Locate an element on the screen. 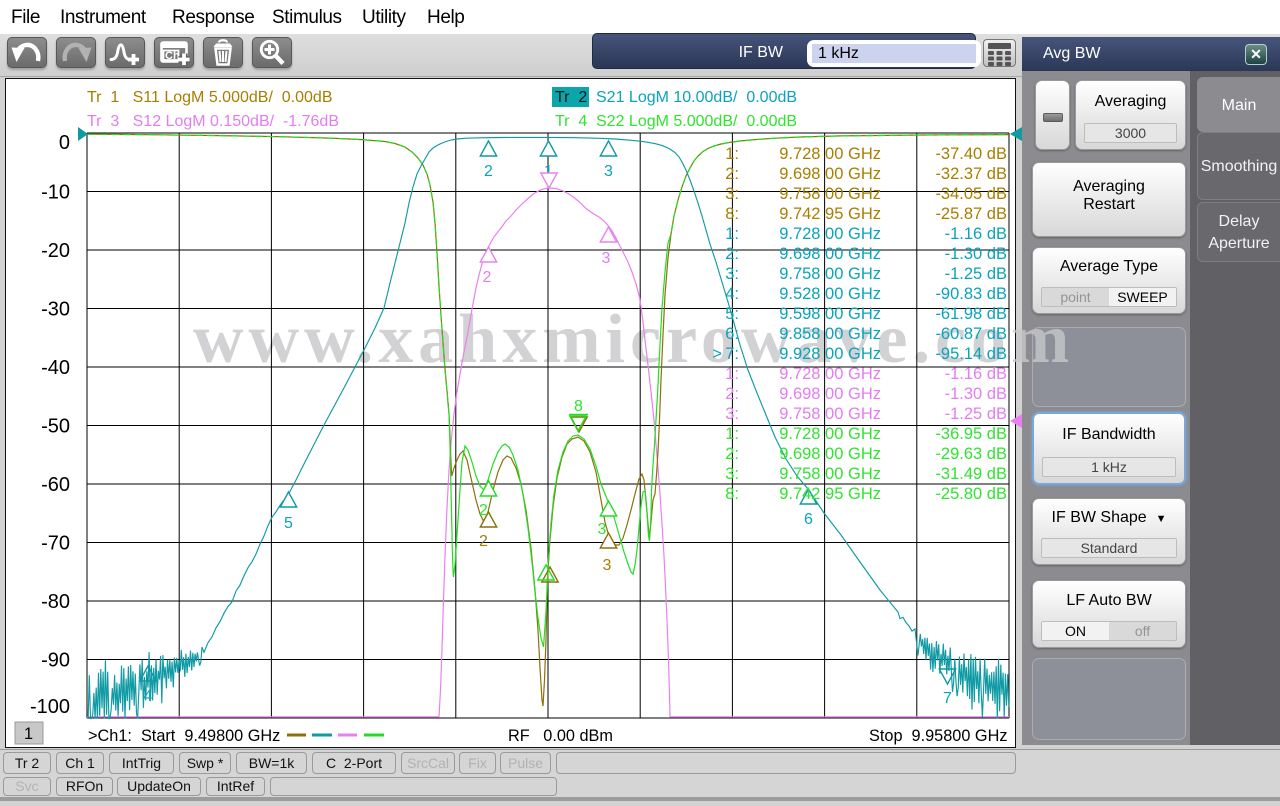  svg-text: RF 0.00 dBm is located at coordinates (560, 736).